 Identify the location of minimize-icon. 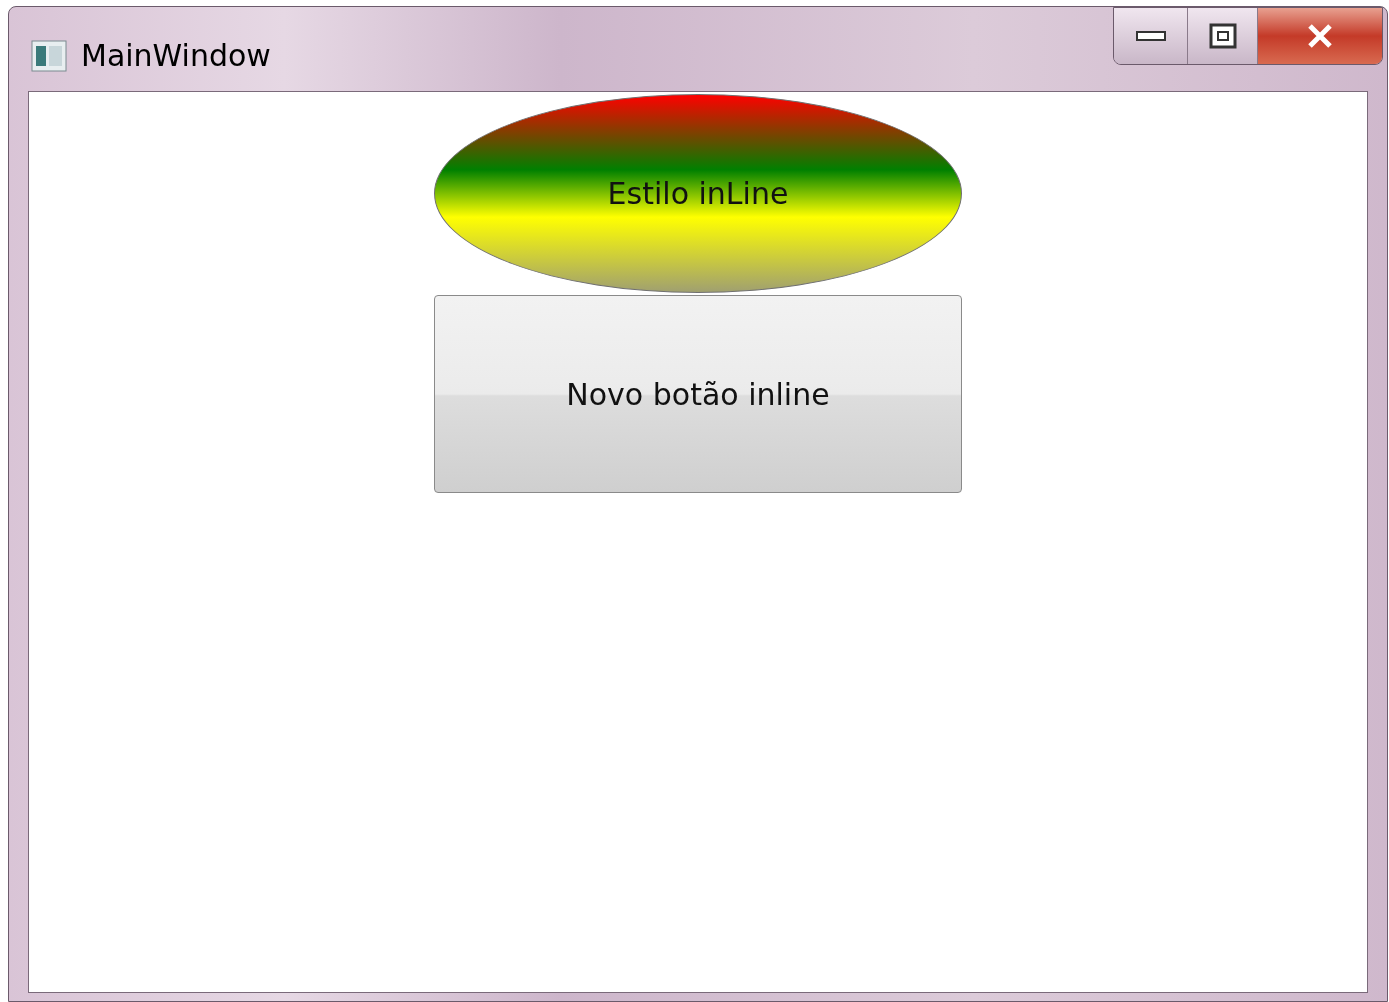
(1150, 36).